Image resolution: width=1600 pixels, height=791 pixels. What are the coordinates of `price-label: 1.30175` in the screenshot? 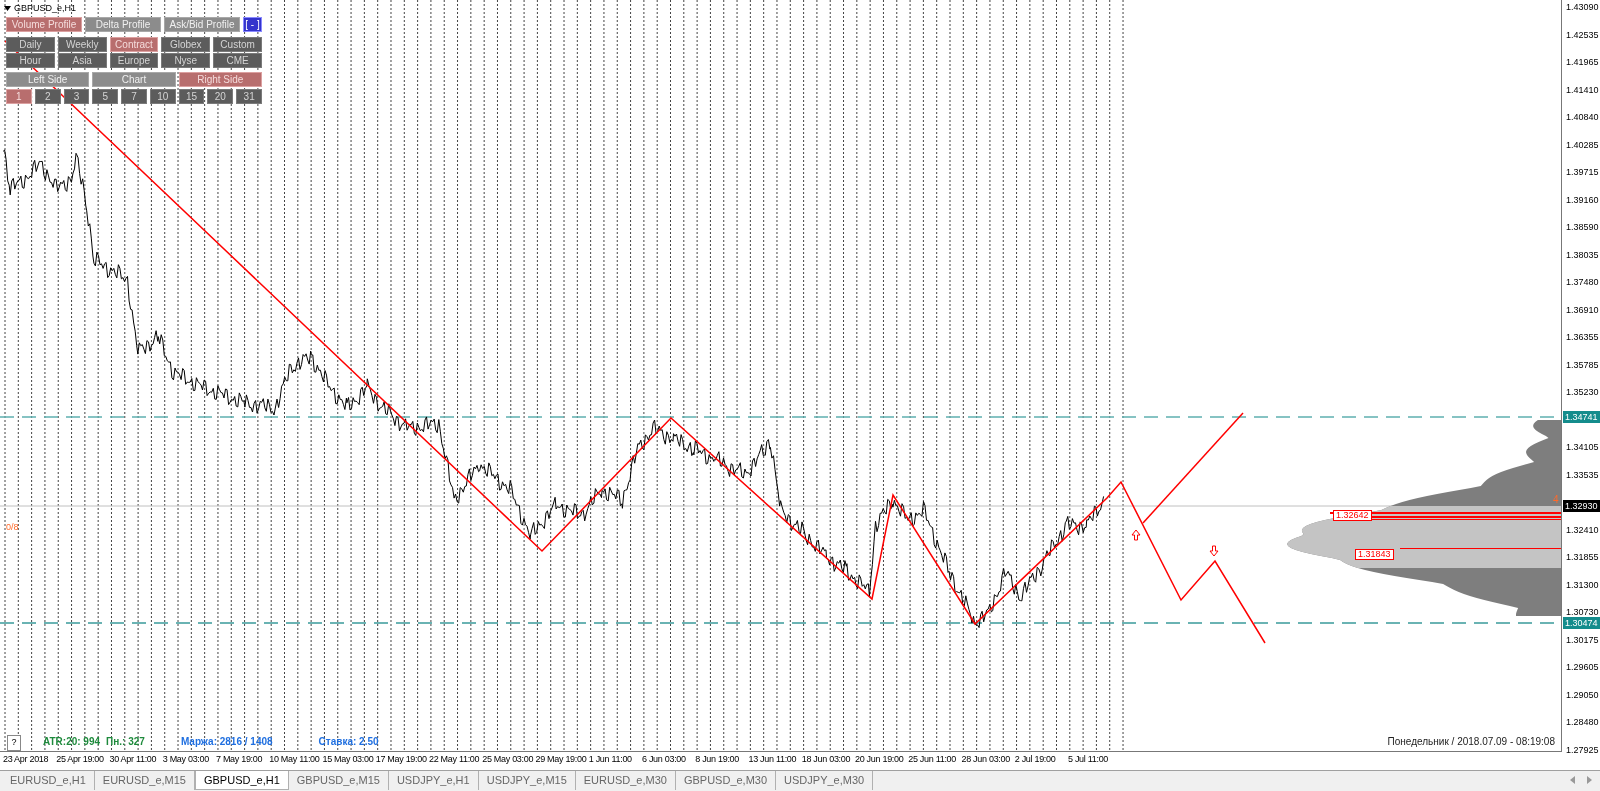 It's located at (1582, 639).